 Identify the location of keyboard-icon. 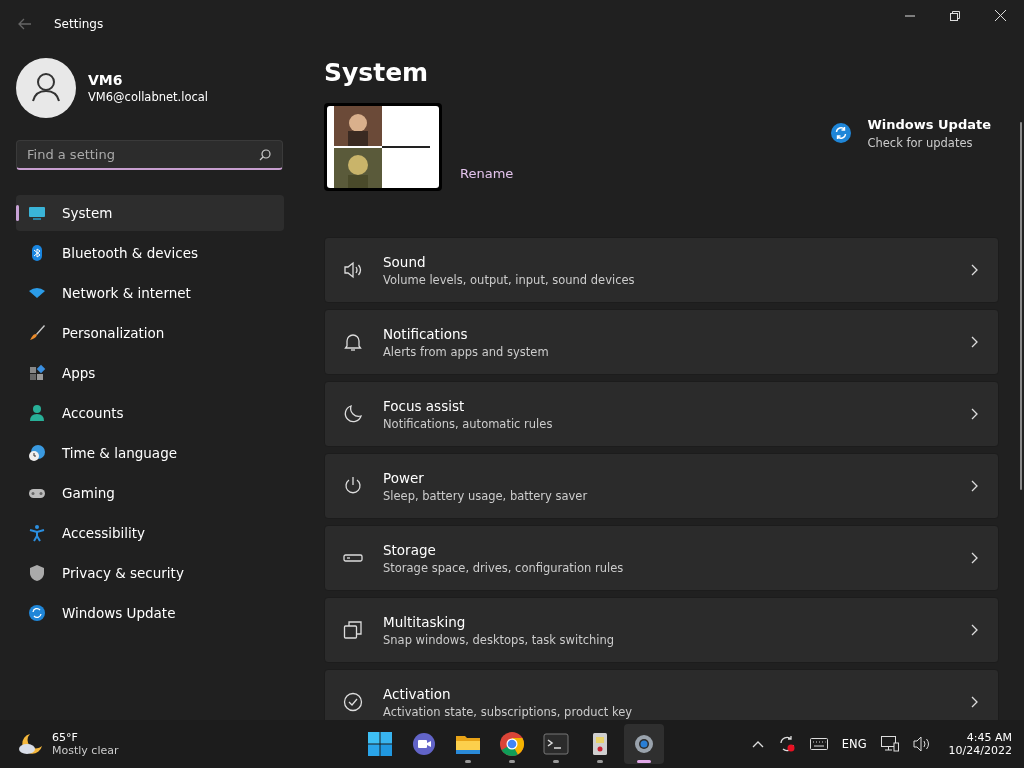
(818, 744).